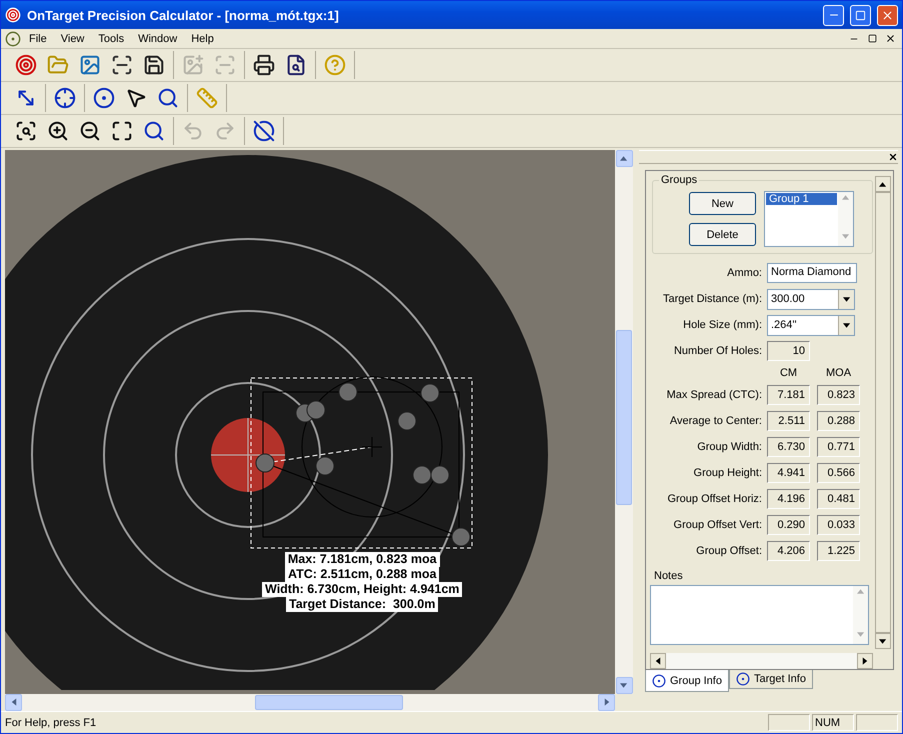 This screenshot has height=734, width=903. I want to click on close-button, so click(887, 15).